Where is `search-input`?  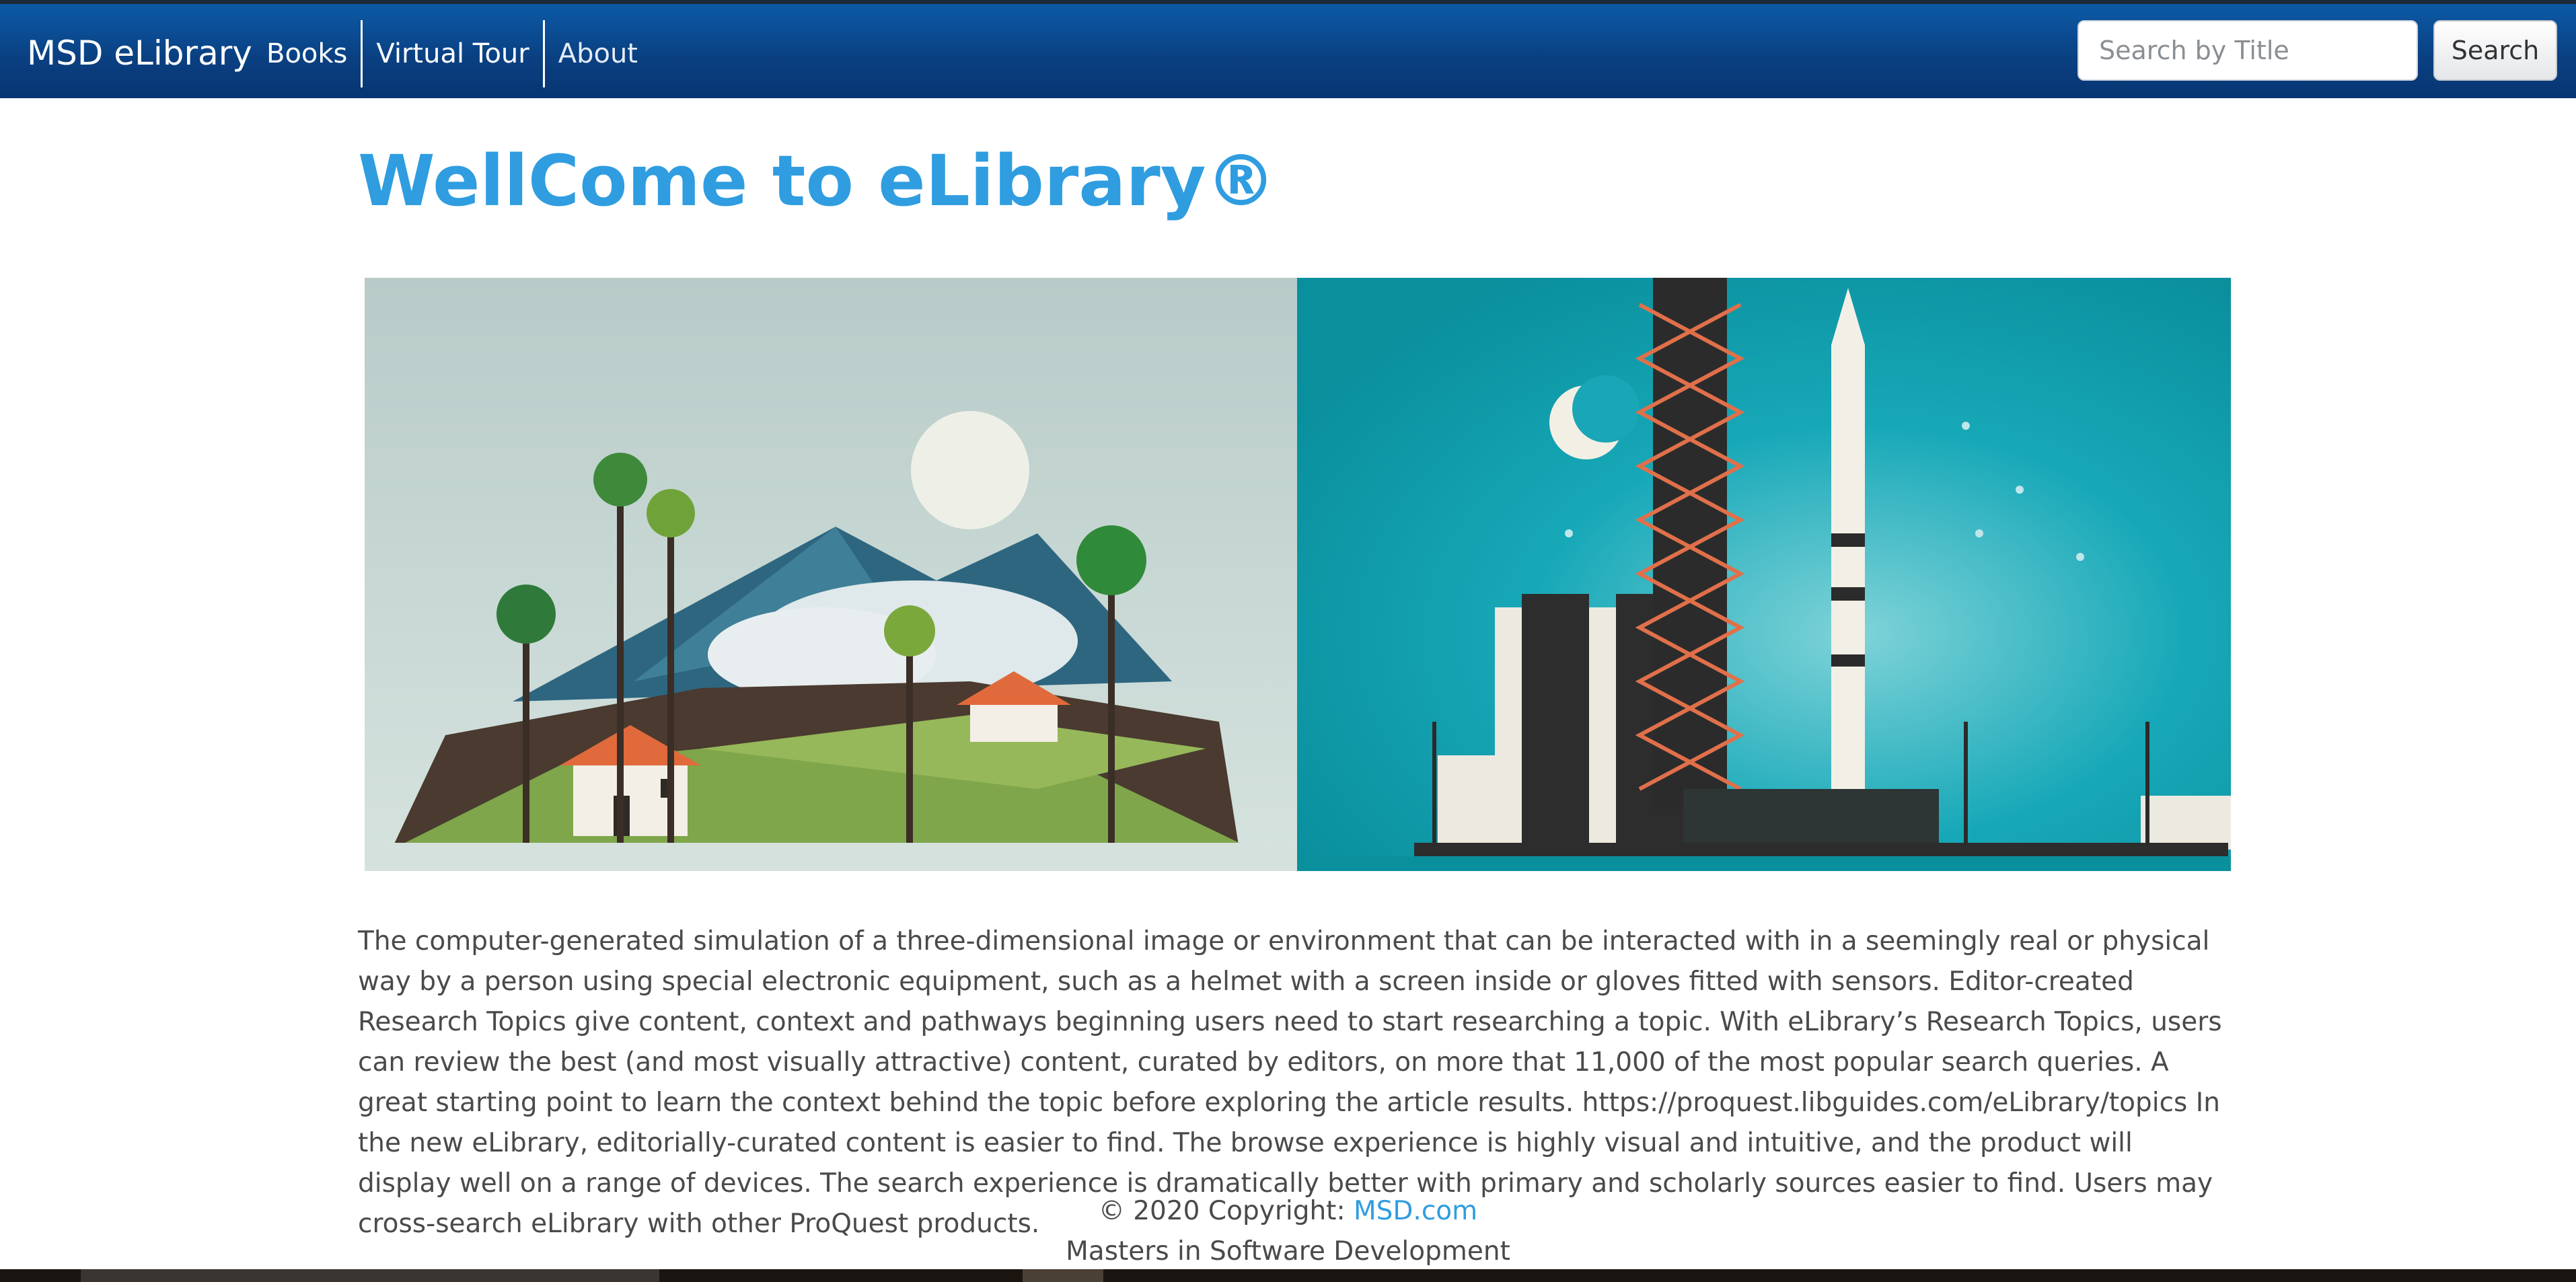
search-input is located at coordinates (2247, 50).